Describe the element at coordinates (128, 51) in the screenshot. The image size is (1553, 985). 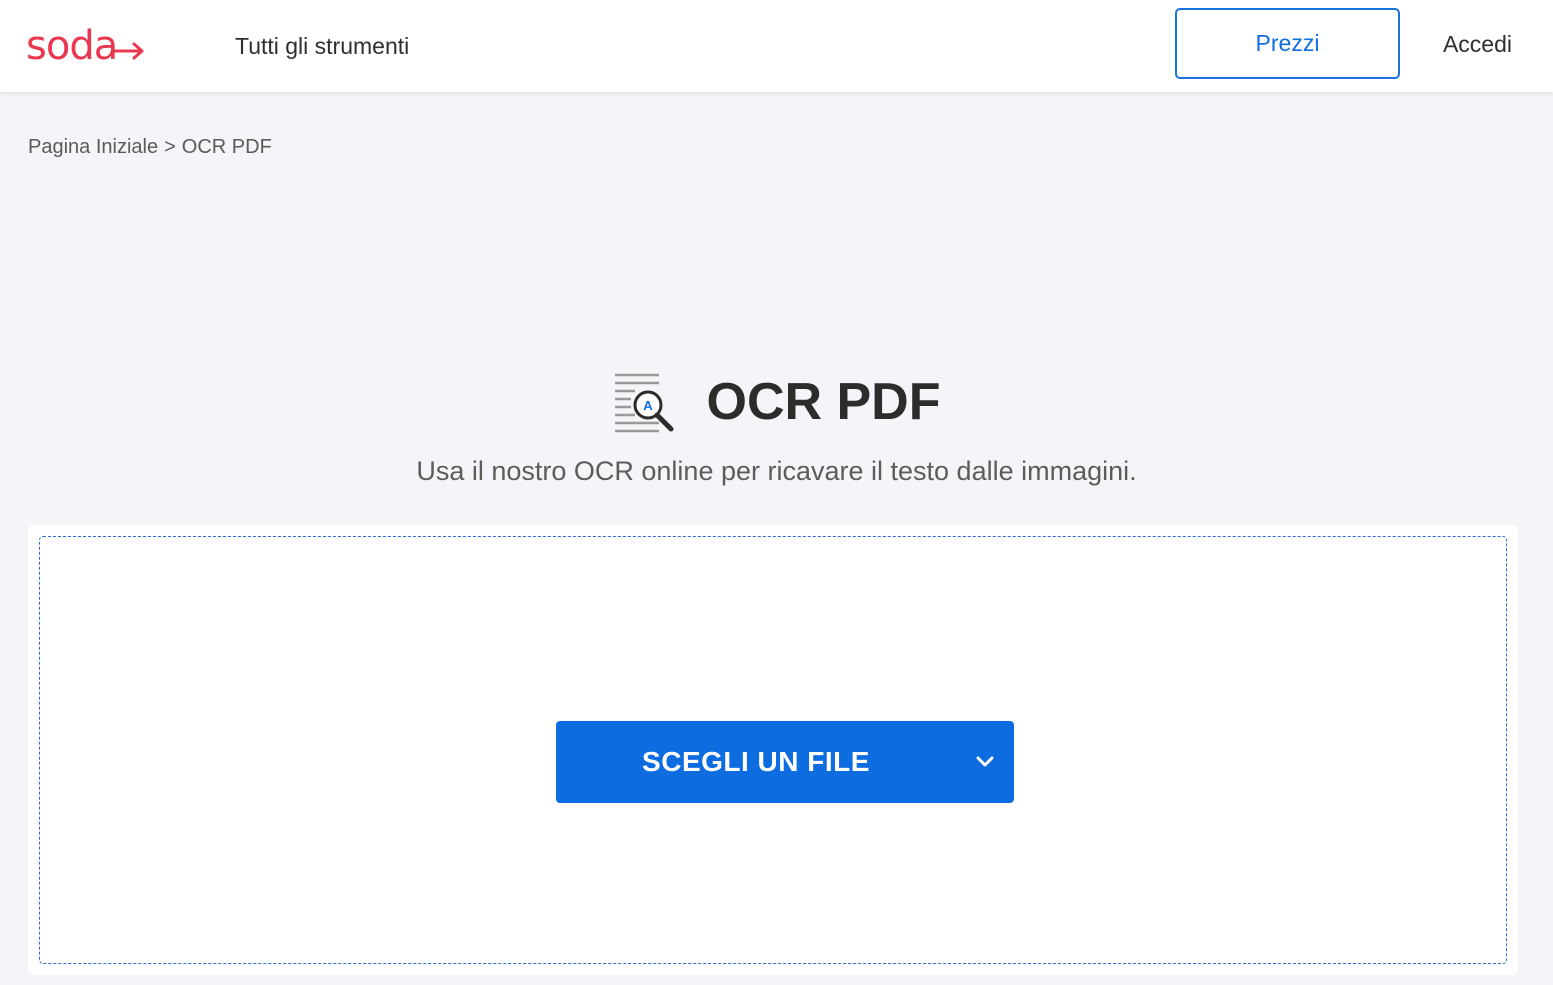
I see `logo-arrow-icon` at that location.